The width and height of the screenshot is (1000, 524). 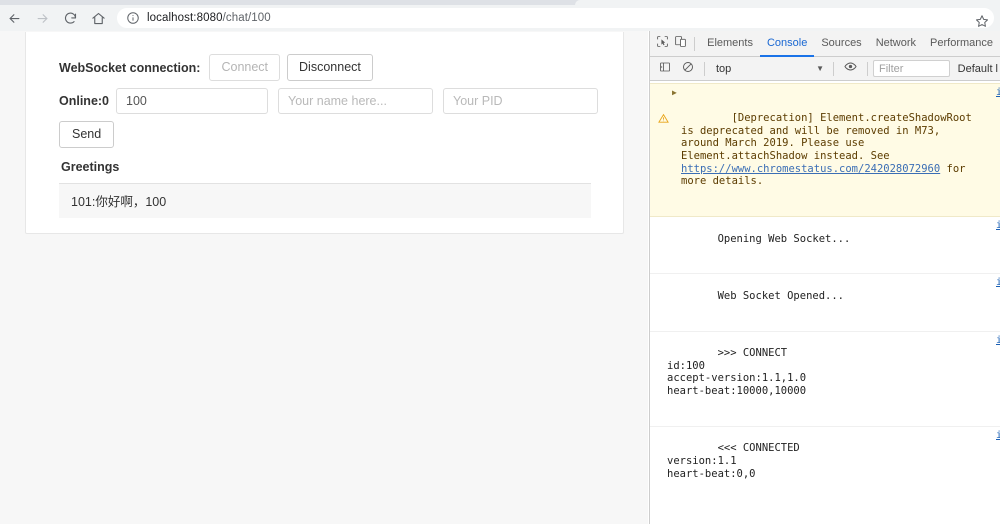 What do you see at coordinates (911, 68) in the screenshot?
I see `console-filter-input` at bounding box center [911, 68].